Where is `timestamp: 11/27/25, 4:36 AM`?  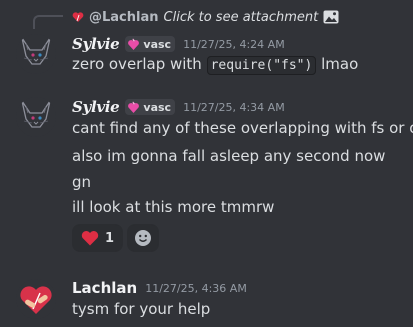 timestamp: 11/27/25, 4:36 AM is located at coordinates (196, 288).